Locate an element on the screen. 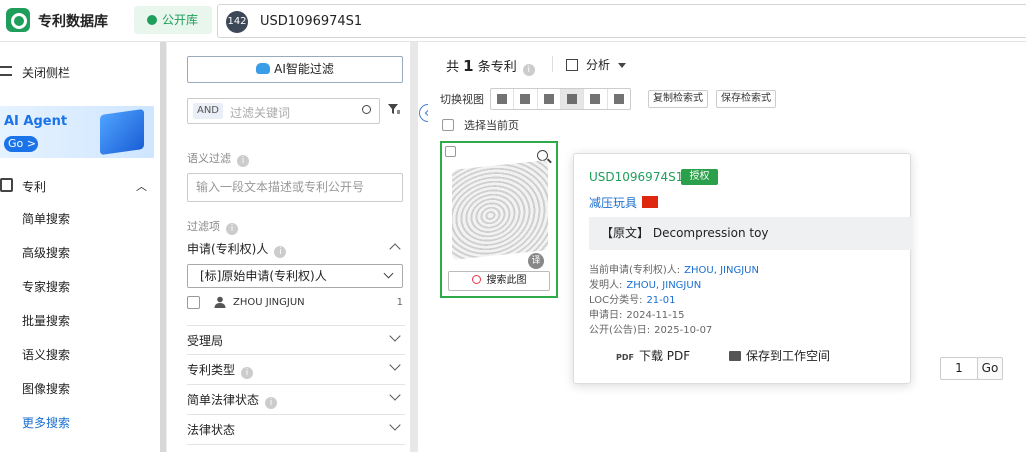  filter-section-legal-simple-label: 简单法律状态 i is located at coordinates (232, 400).